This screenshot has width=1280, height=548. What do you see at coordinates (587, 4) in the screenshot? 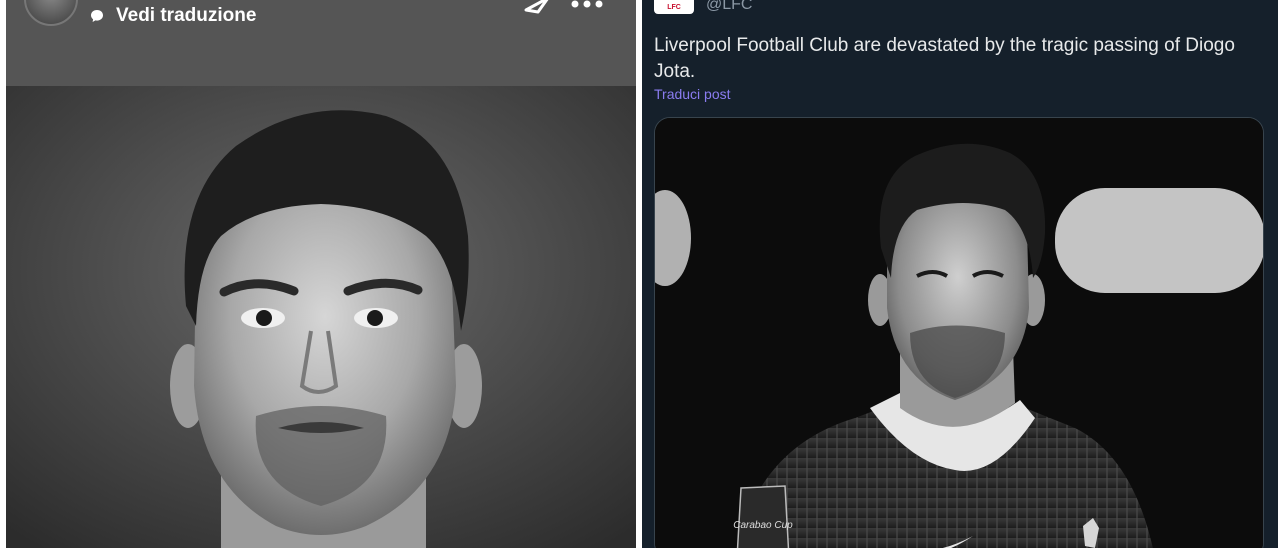
I see `more-options-icon` at bounding box center [587, 4].